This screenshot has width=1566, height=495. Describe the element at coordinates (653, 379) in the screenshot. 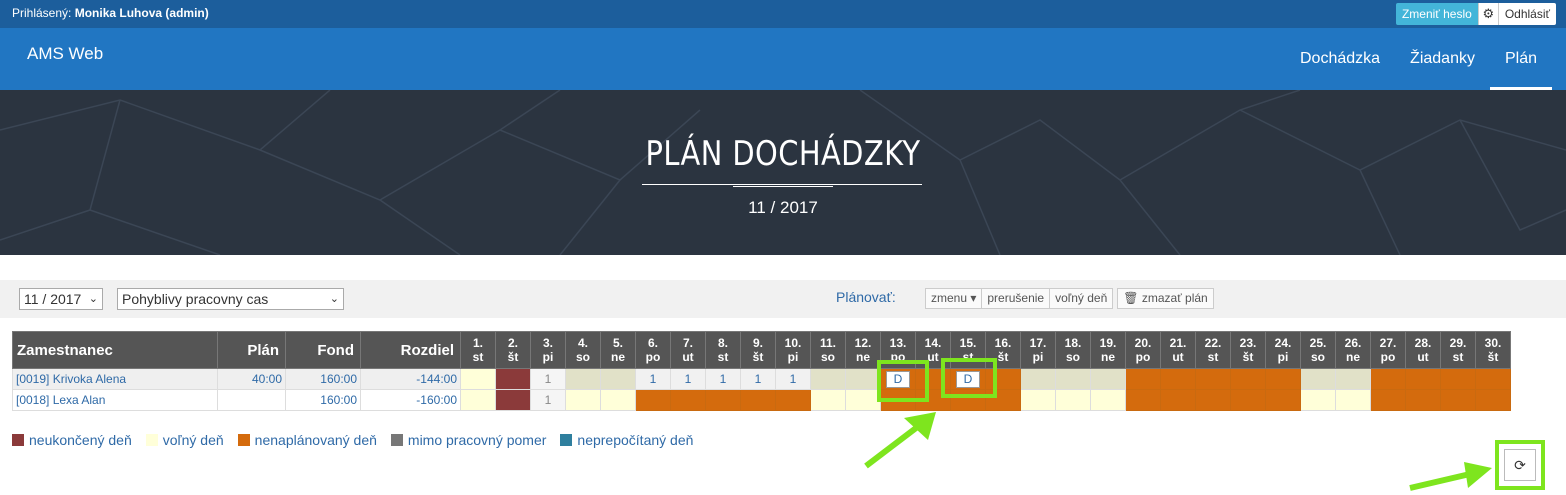

I see `day-cell-6: 1` at that location.